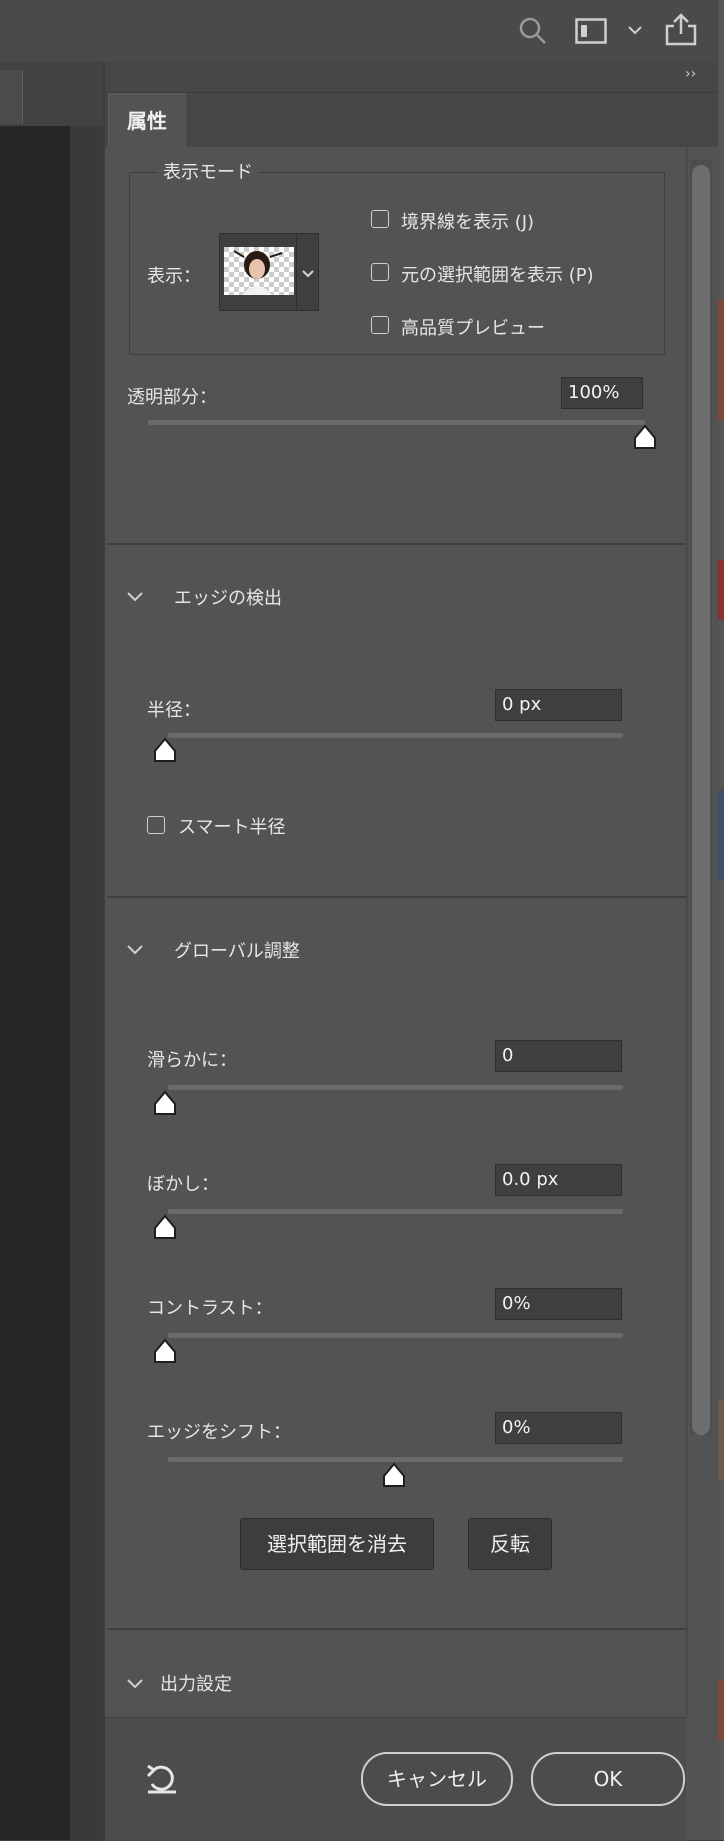 The height and width of the screenshot is (1841, 724). What do you see at coordinates (558, 1304) in the screenshot?
I see `contrast-value: 0%` at bounding box center [558, 1304].